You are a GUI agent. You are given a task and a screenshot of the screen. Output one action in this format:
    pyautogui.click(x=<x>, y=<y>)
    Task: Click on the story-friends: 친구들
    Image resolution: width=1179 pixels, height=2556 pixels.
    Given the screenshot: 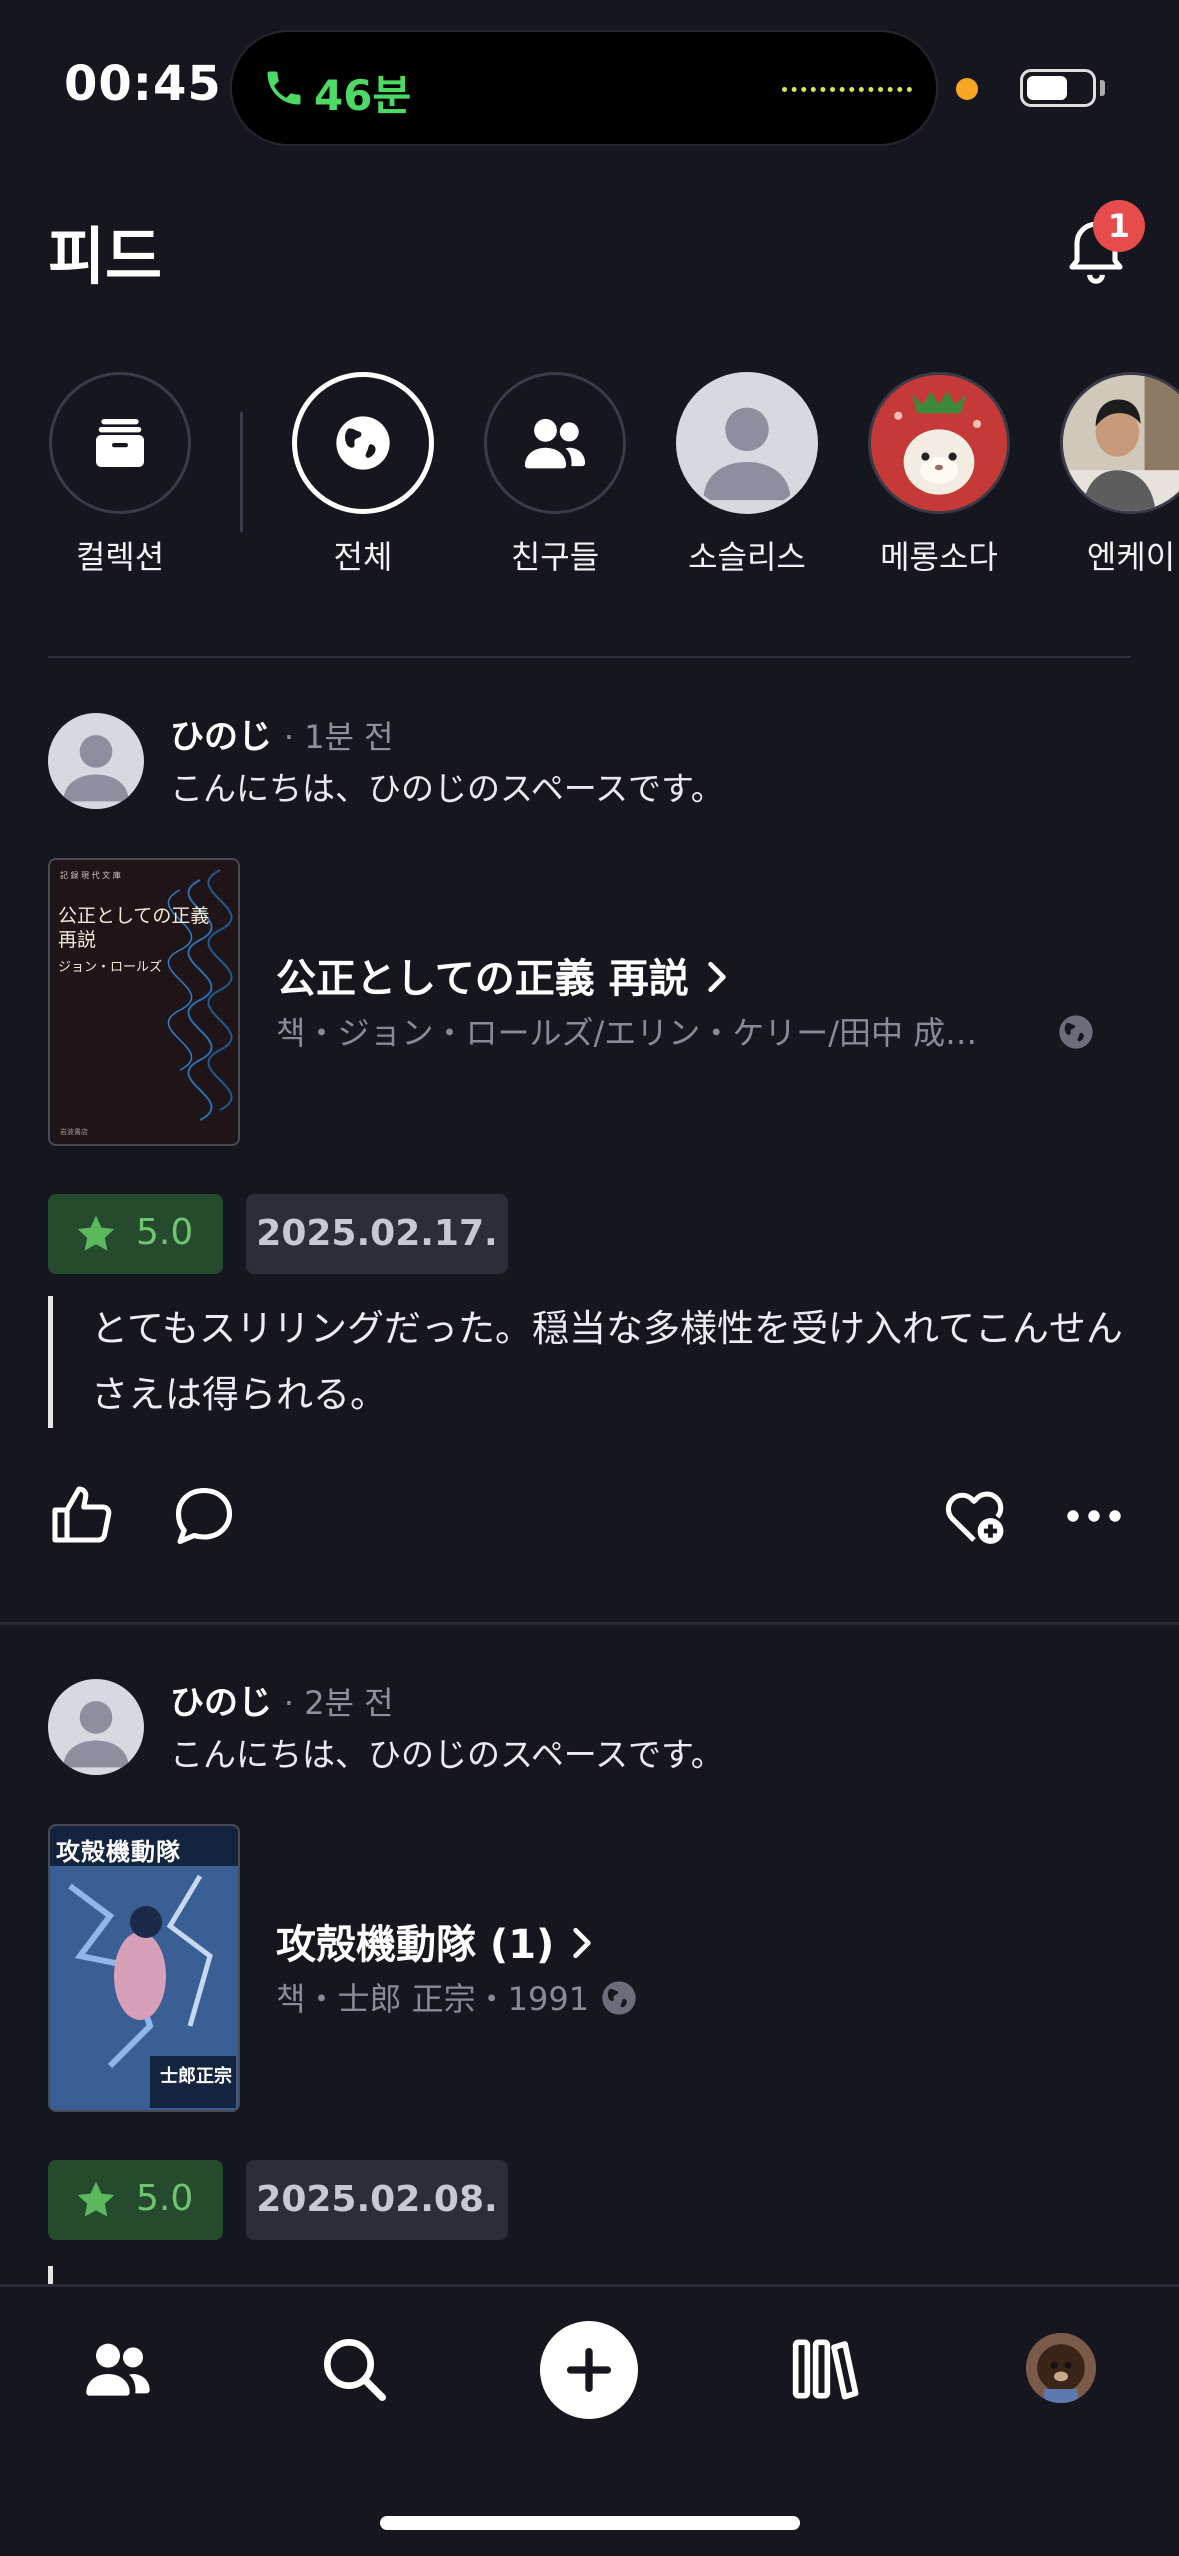 What is the action you would take?
    pyautogui.click(x=555, y=475)
    